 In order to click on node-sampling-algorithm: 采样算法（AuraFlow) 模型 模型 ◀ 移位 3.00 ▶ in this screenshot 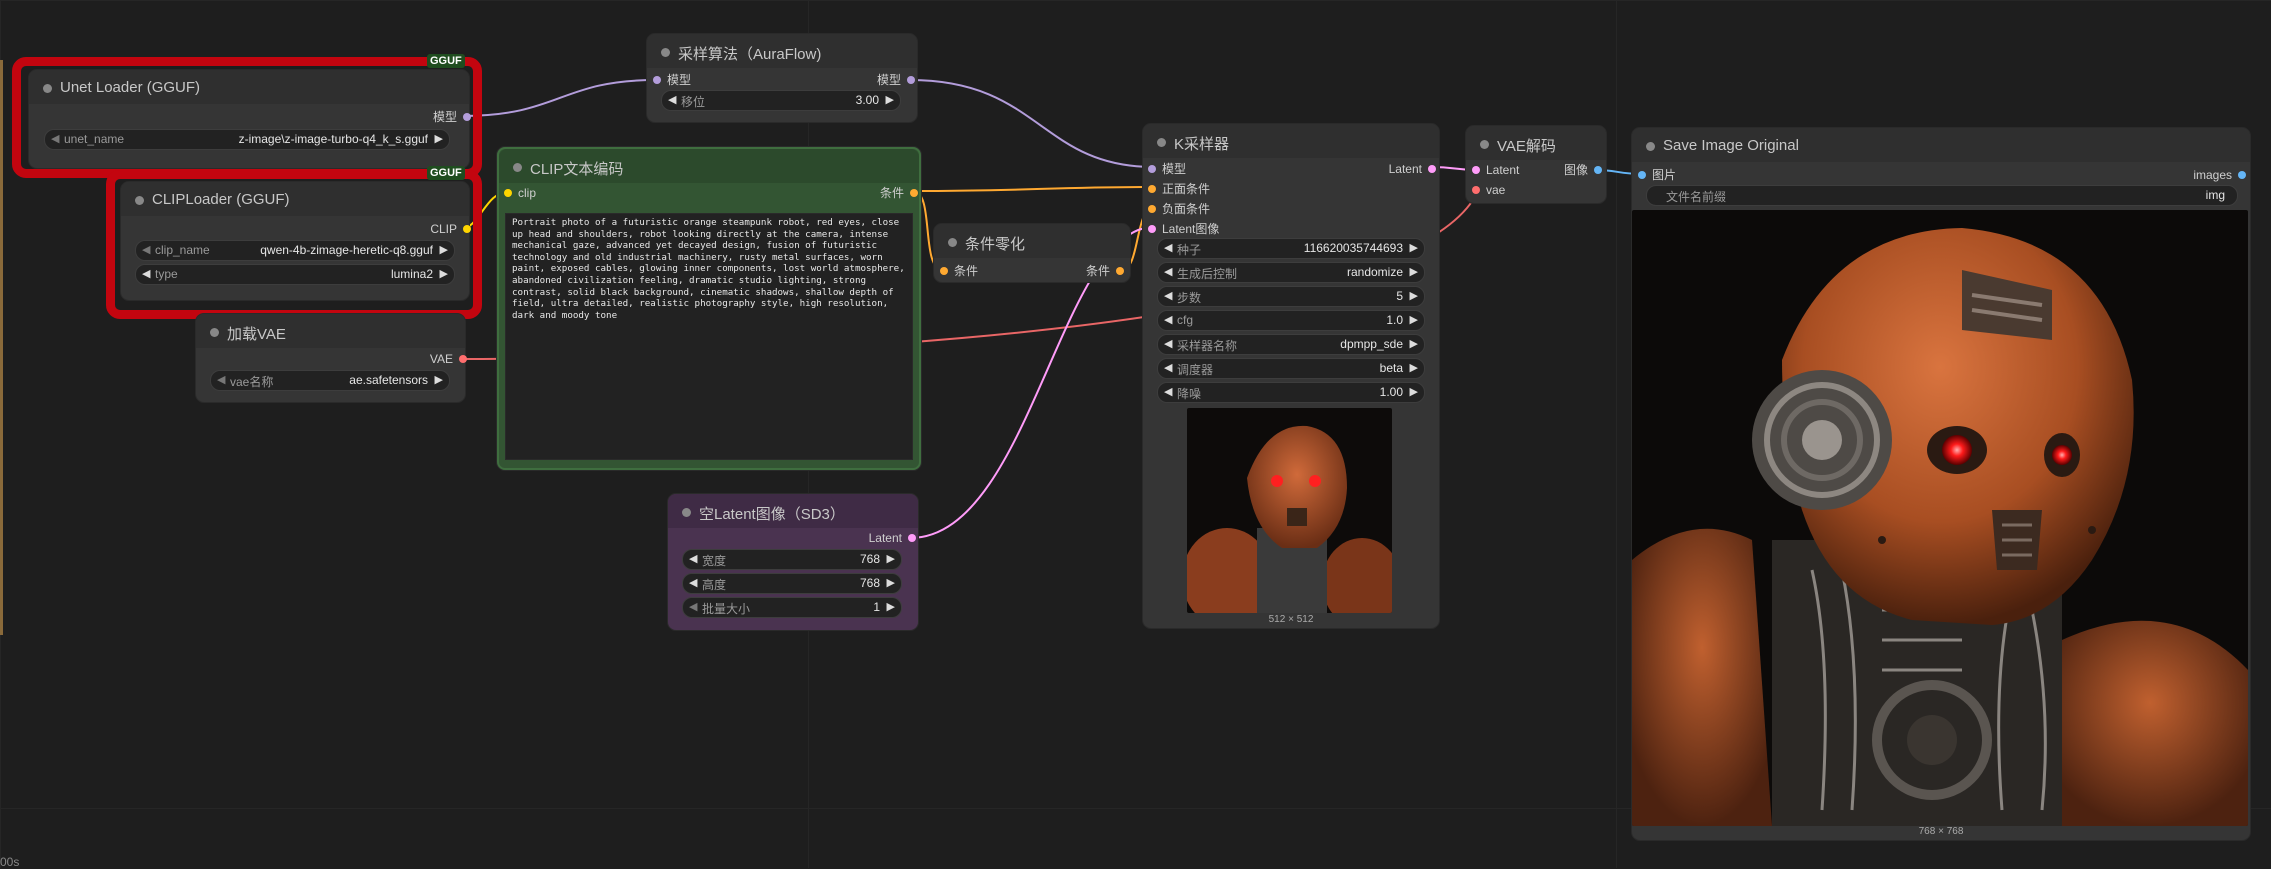, I will do `click(782, 78)`.